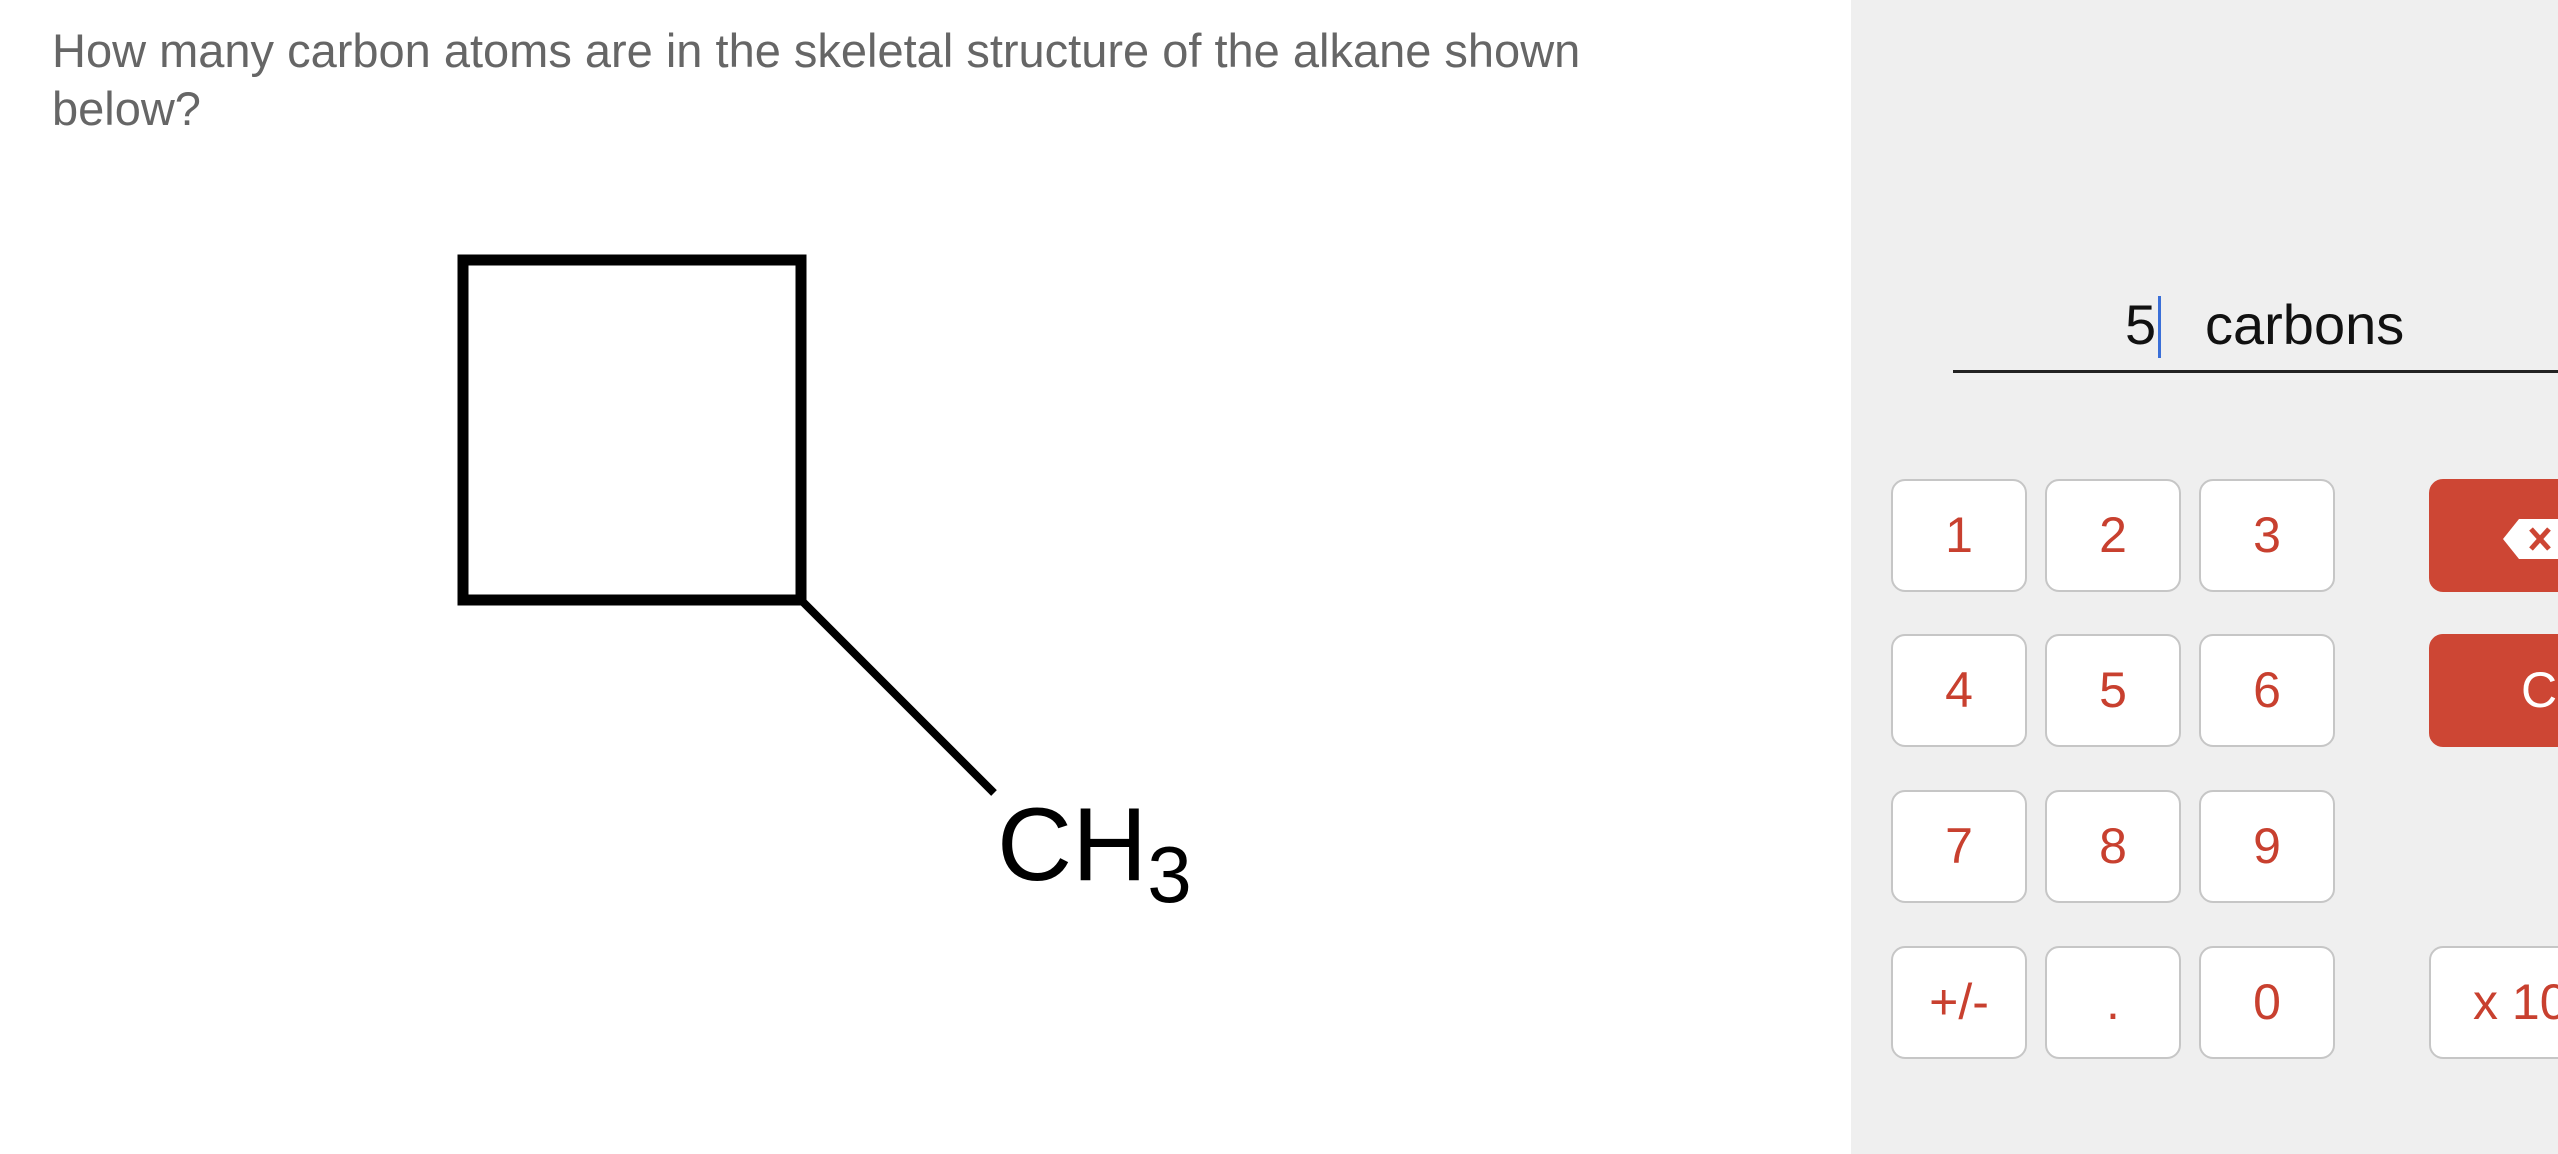  Describe the element at coordinates (2113, 690) in the screenshot. I see `key-5: 5` at that location.